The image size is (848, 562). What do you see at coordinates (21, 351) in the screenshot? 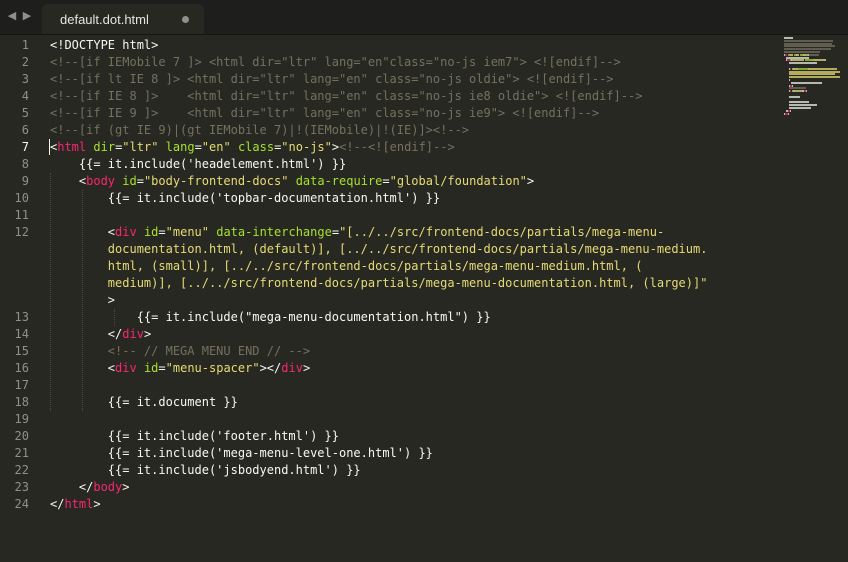
I see `line-number: 15` at bounding box center [21, 351].